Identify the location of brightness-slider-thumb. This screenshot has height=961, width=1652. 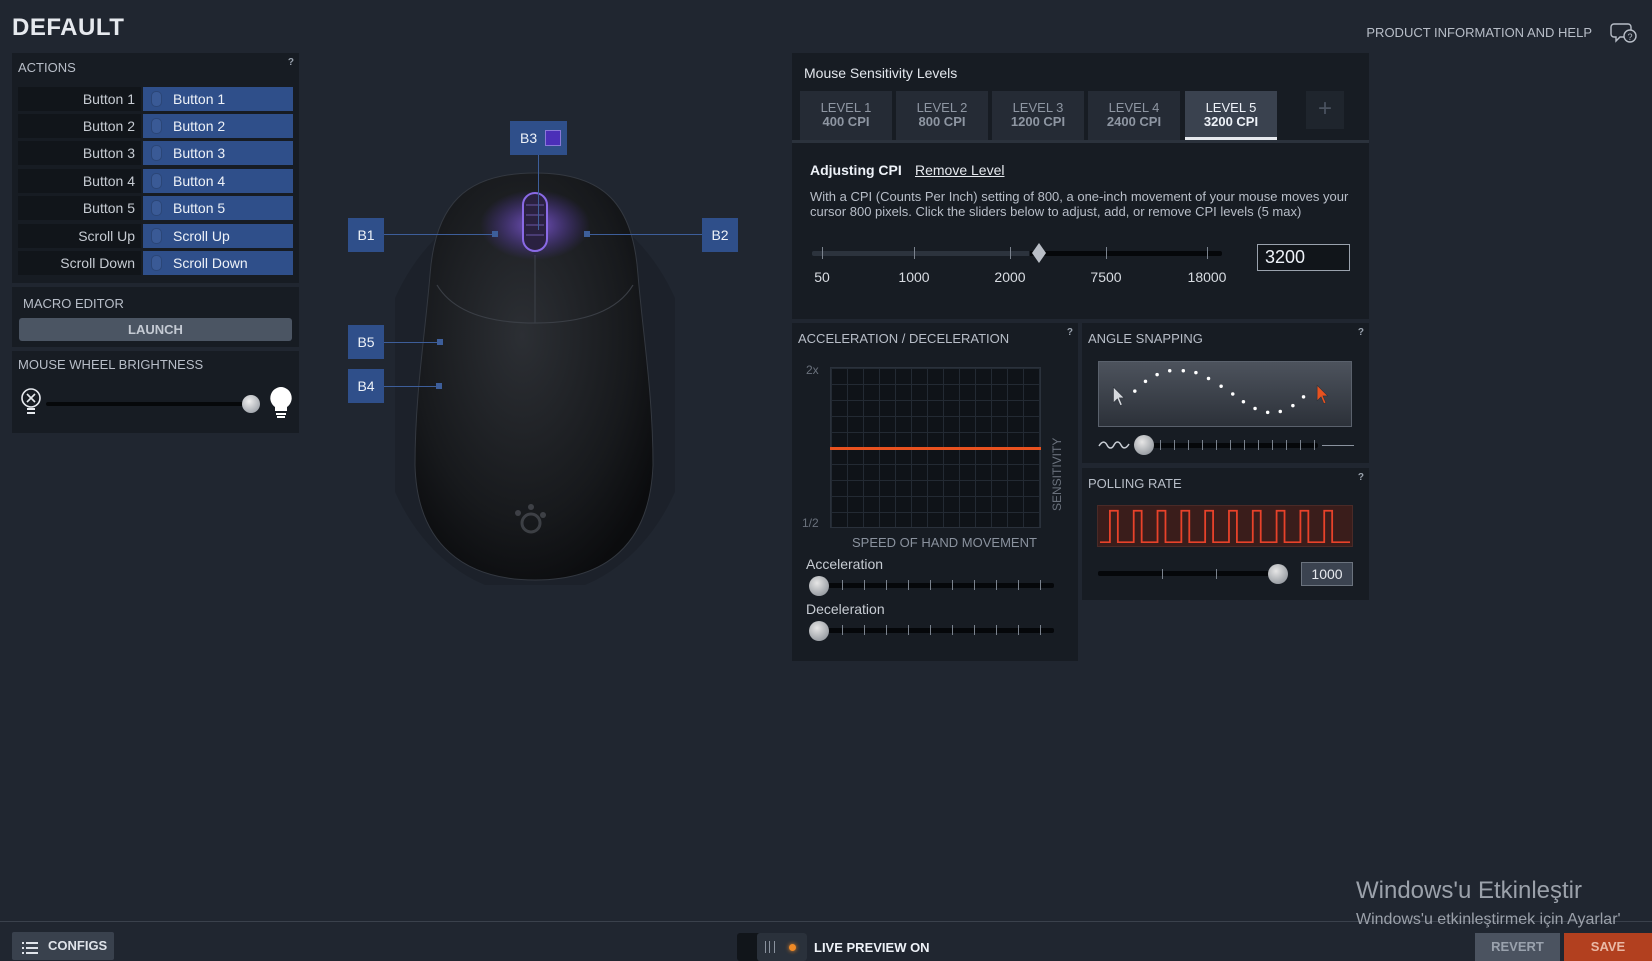
(251, 404).